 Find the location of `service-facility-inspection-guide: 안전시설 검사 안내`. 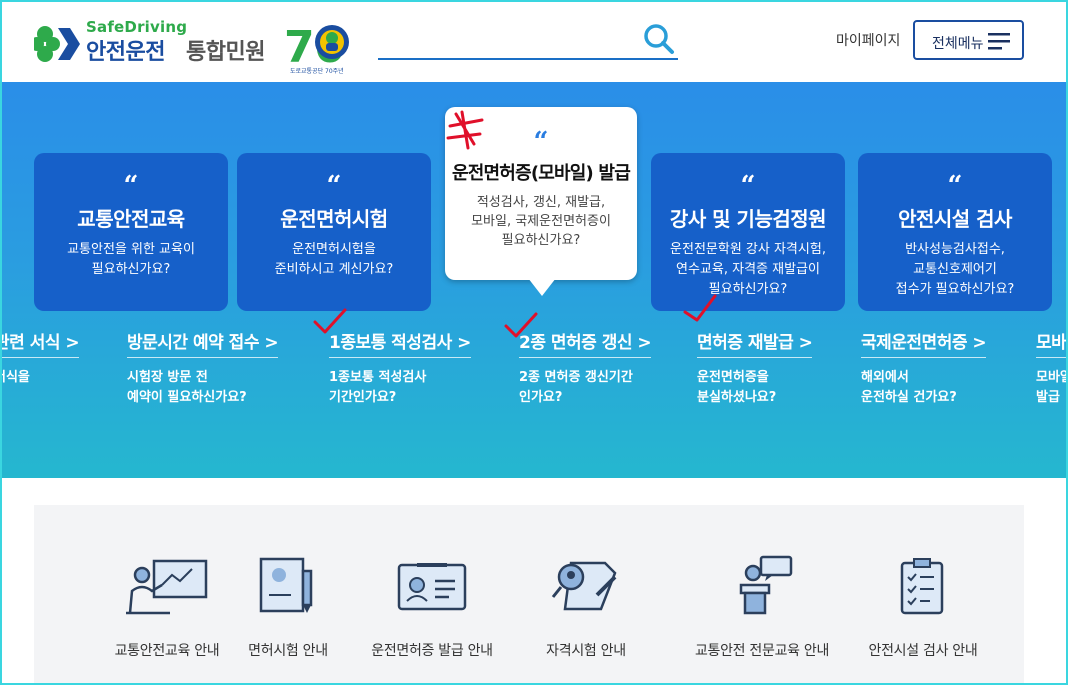

service-facility-inspection-guide: 안전시설 검사 안내 is located at coordinates (923, 610).